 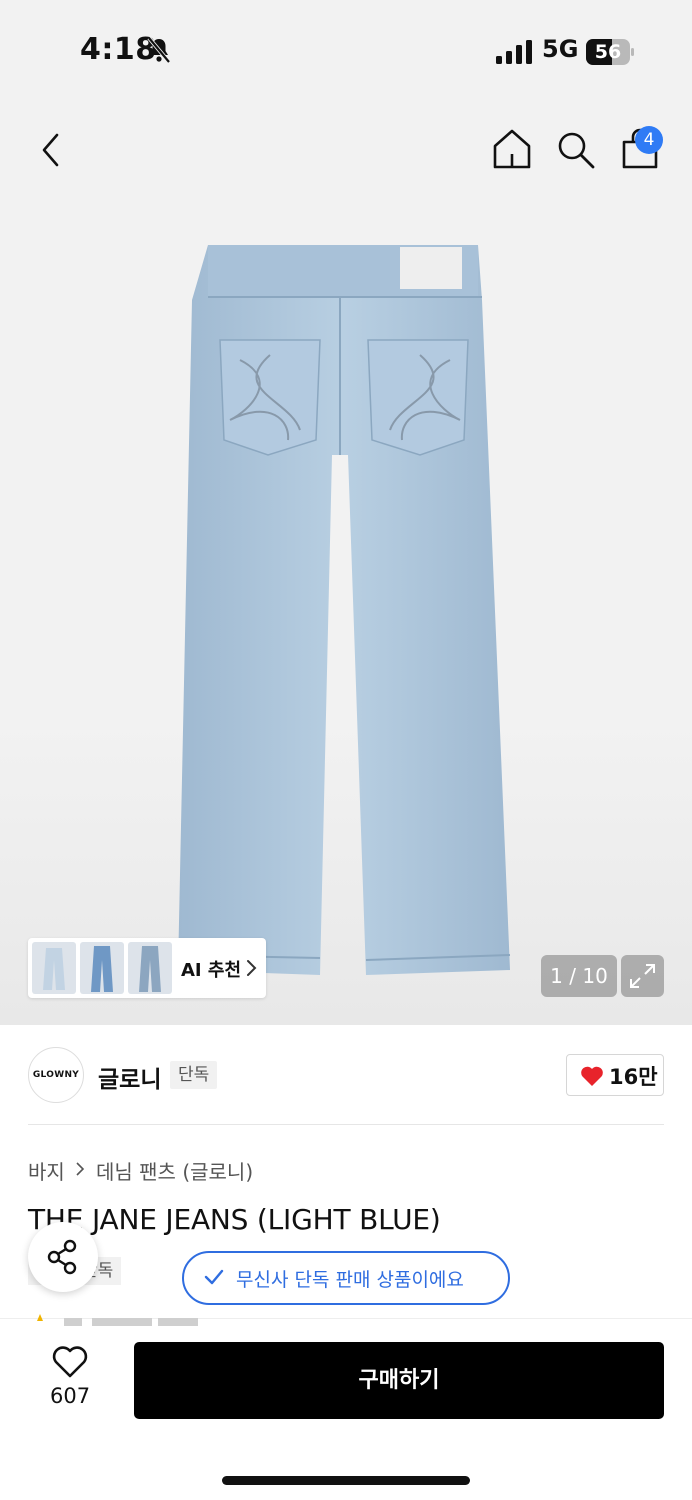 I want to click on search-icon, so click(x=576, y=150).